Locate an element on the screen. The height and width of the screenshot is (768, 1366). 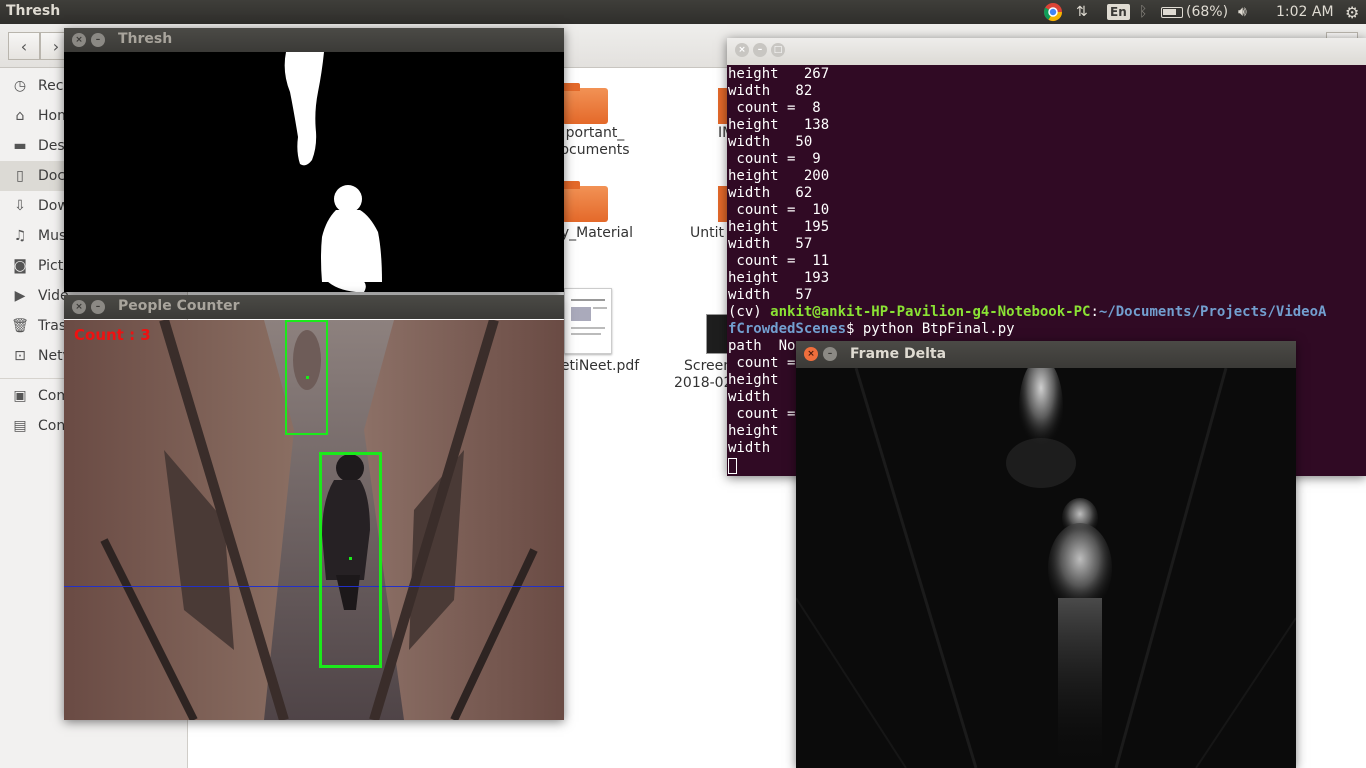
file-item-label: Untit is located at coordinates (707, 233).